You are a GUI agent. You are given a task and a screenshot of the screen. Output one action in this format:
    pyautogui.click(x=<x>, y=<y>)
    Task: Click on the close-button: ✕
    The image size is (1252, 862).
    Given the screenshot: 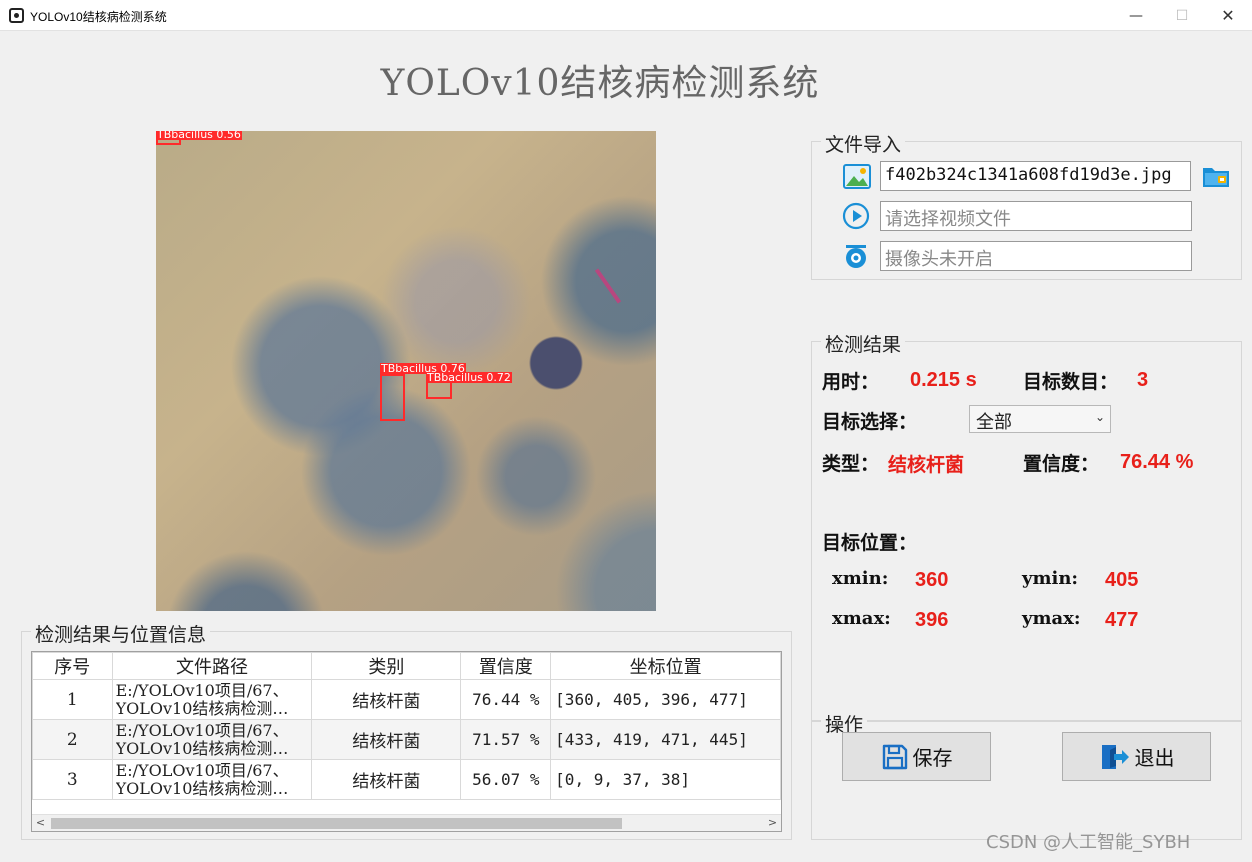 What is the action you would take?
    pyautogui.click(x=1228, y=15)
    